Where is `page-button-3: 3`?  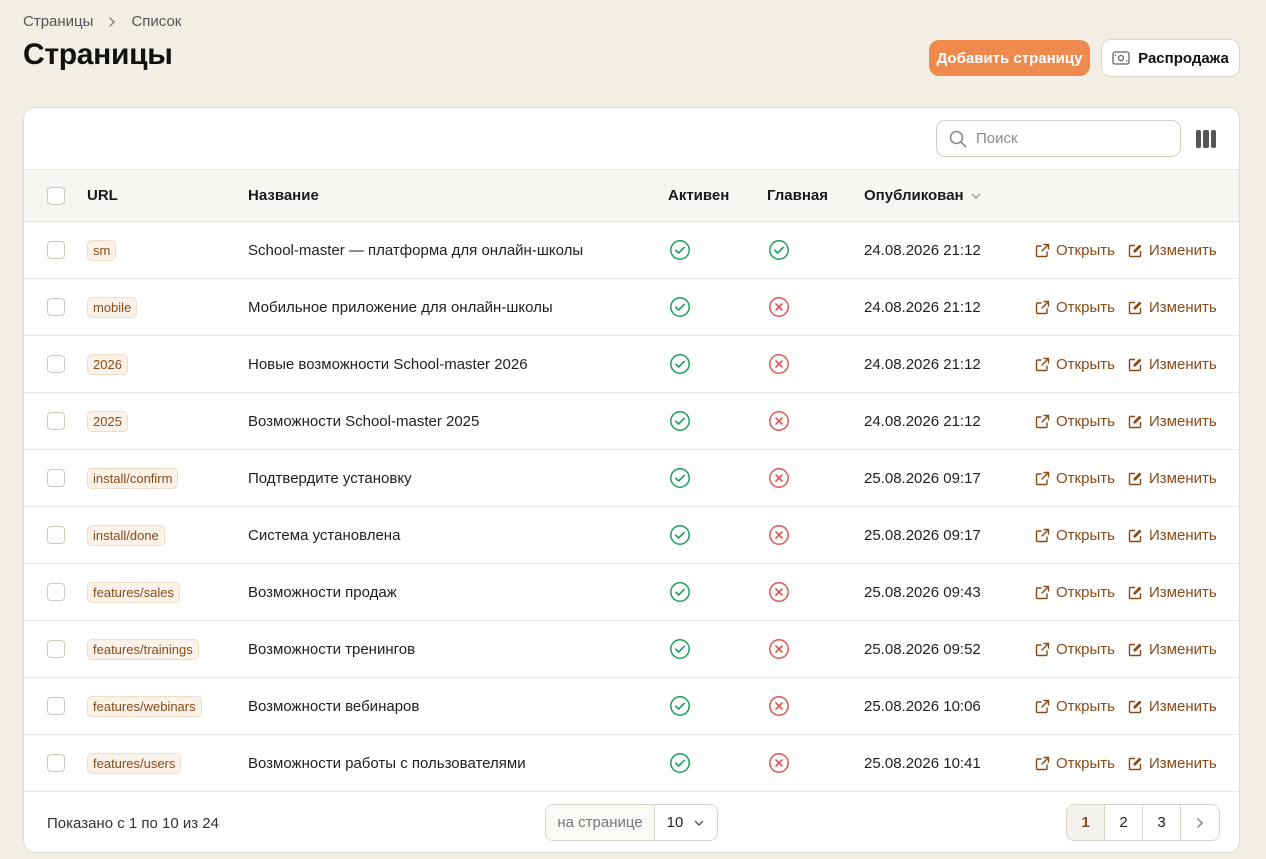 page-button-3: 3 is located at coordinates (1162, 822).